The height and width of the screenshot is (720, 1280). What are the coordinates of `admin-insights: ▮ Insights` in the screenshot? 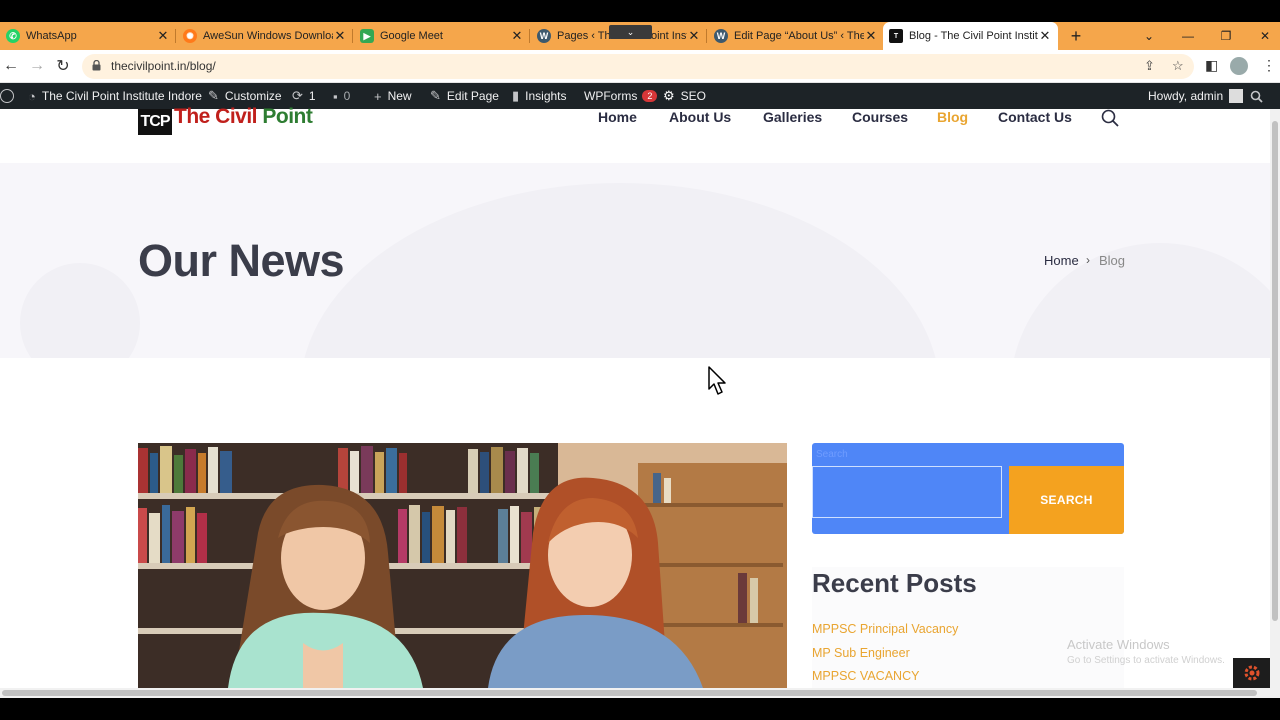 It's located at (539, 96).